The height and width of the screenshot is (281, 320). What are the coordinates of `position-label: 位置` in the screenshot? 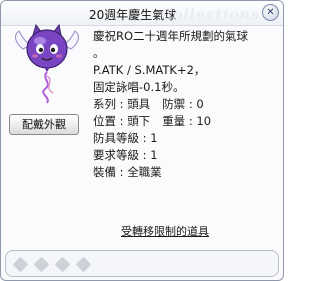 It's located at (104, 121).